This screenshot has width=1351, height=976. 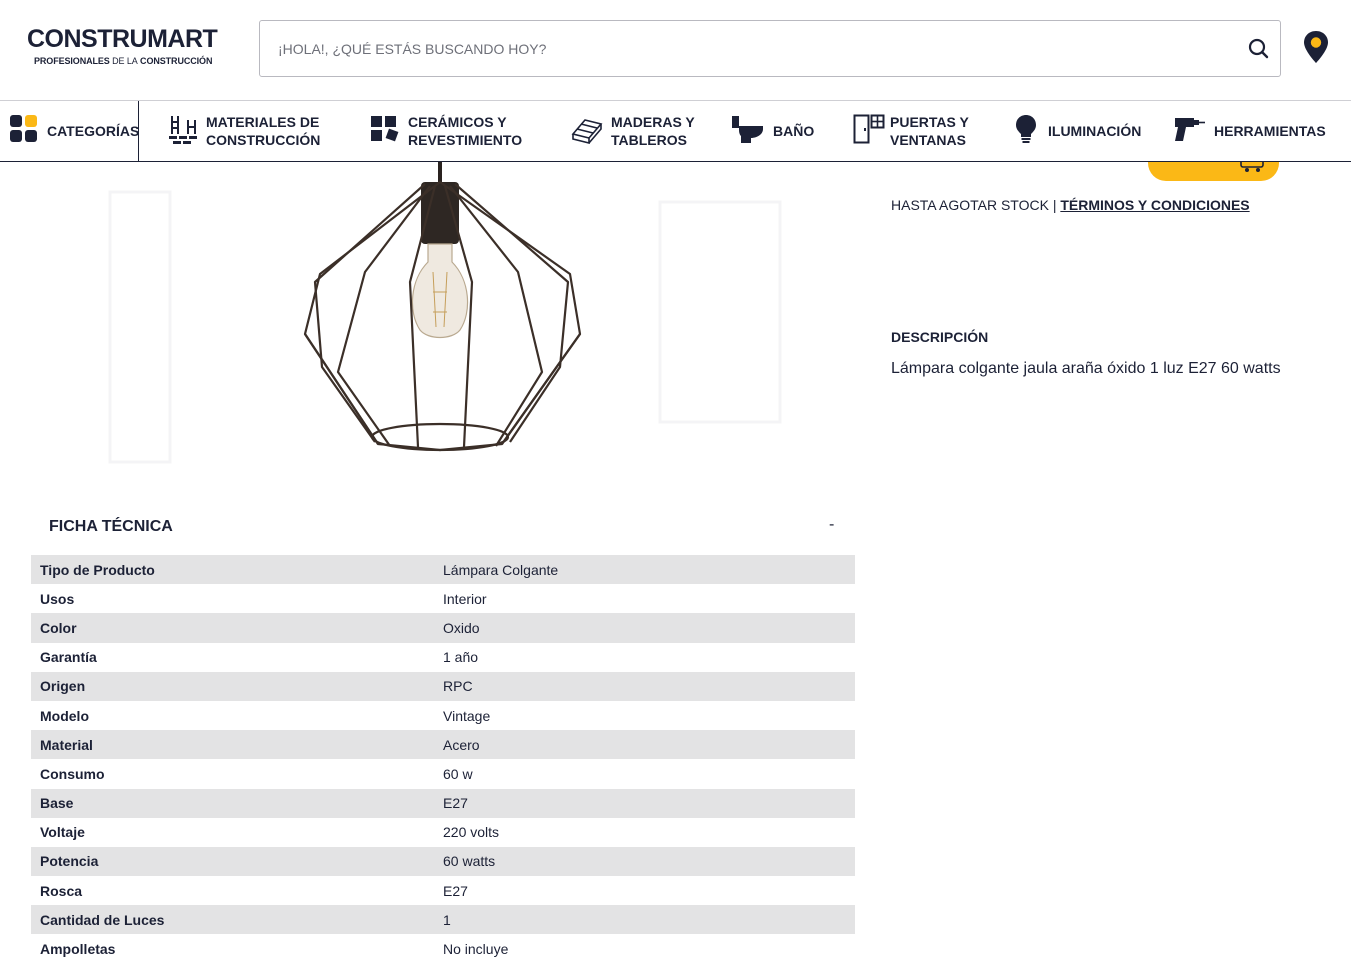 What do you see at coordinates (62, 832) in the screenshot?
I see `spec-key: Voltaje` at bounding box center [62, 832].